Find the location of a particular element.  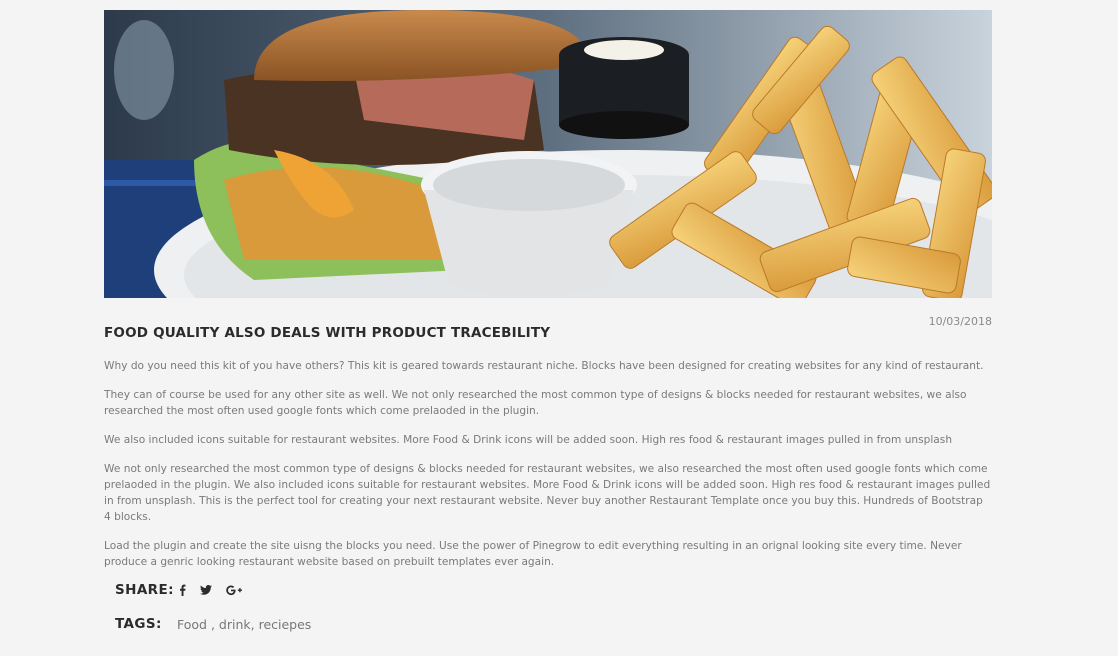

tags-row: TAGS: Food , drink, reciepes is located at coordinates (213, 624).